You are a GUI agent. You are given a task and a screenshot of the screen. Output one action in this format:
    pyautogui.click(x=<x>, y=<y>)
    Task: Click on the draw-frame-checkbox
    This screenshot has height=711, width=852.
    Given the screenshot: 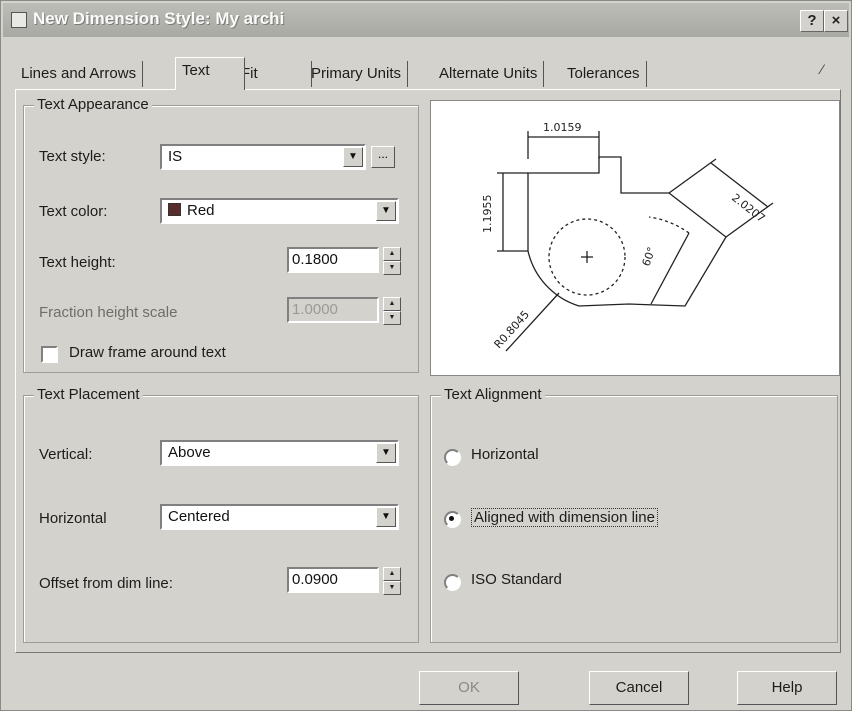 What is the action you would take?
    pyautogui.click(x=49, y=354)
    